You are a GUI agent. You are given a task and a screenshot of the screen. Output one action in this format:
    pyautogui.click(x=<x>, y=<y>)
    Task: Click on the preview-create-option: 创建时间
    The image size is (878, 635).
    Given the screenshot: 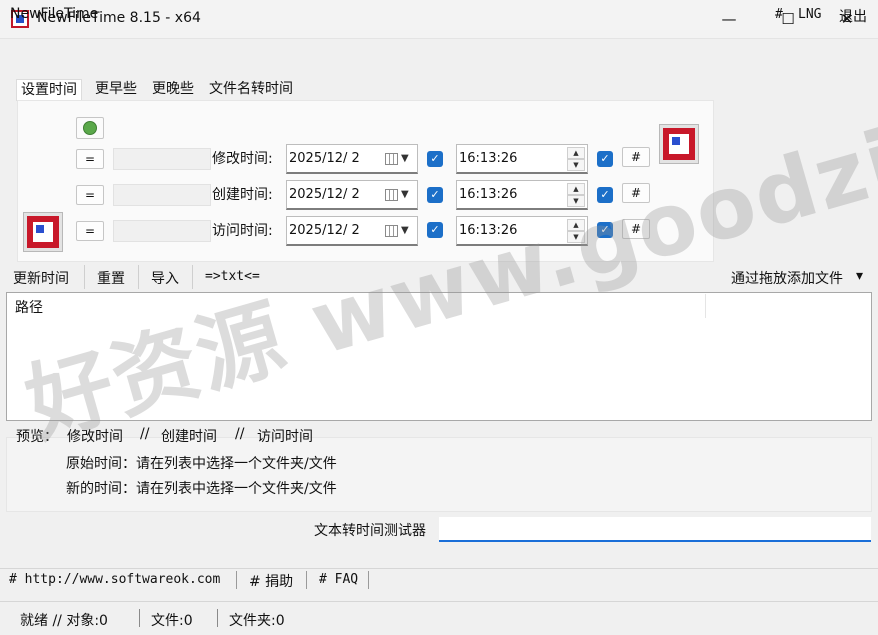 What is the action you would take?
    pyautogui.click(x=189, y=436)
    